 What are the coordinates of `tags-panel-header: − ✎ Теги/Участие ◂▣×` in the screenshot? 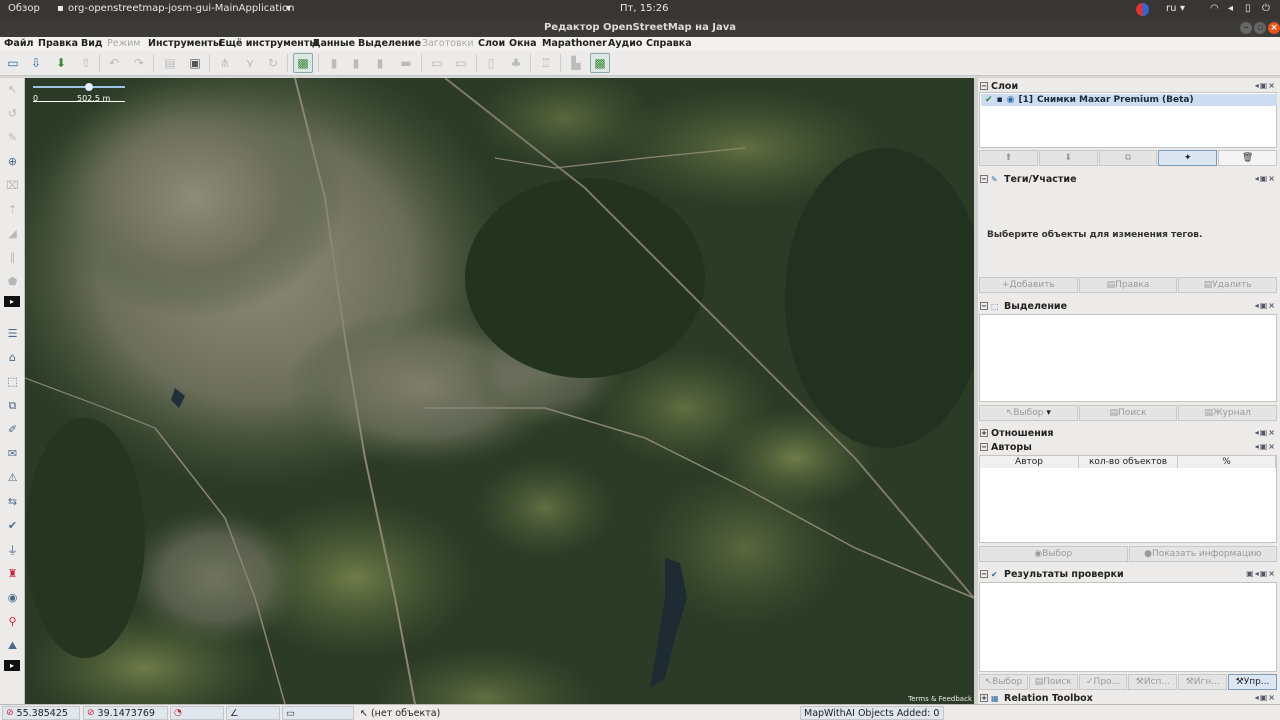 It's located at (1128, 179).